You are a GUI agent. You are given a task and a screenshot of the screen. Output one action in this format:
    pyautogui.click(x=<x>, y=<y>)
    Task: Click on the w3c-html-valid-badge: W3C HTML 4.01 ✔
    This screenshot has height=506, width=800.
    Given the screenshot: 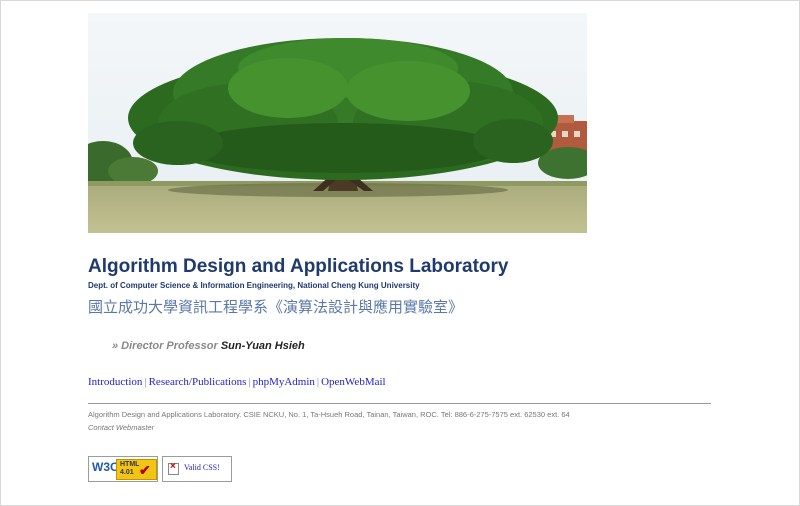 What is the action you would take?
    pyautogui.click(x=123, y=469)
    